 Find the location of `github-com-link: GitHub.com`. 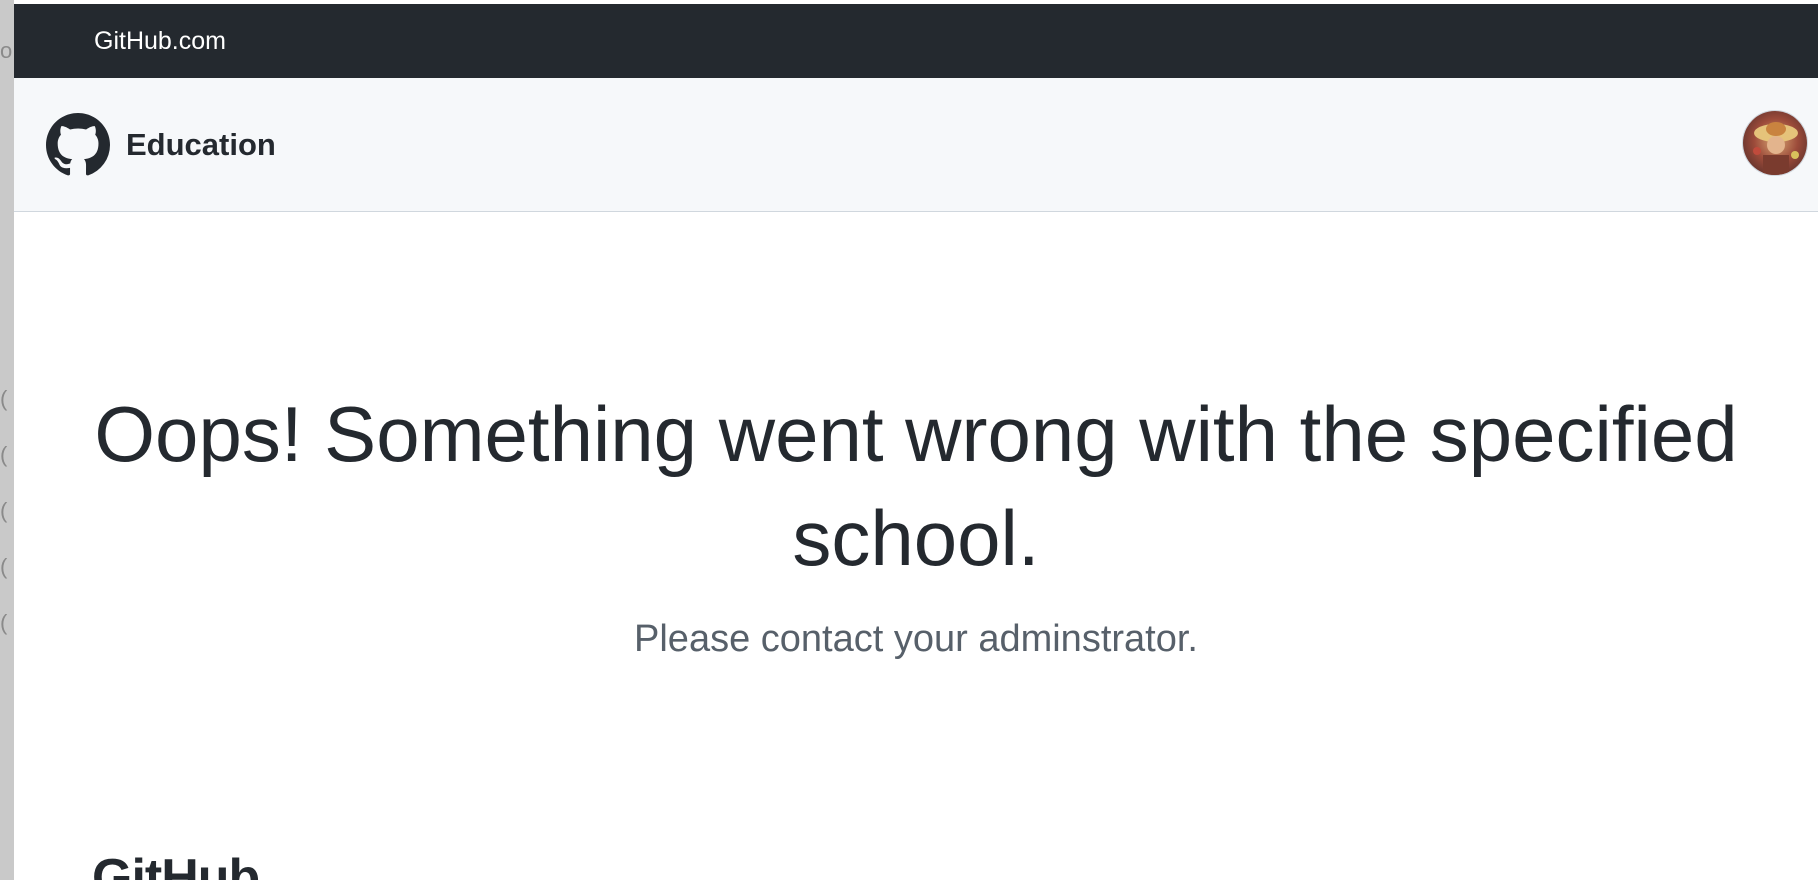

github-com-link: GitHub.com is located at coordinates (160, 41).